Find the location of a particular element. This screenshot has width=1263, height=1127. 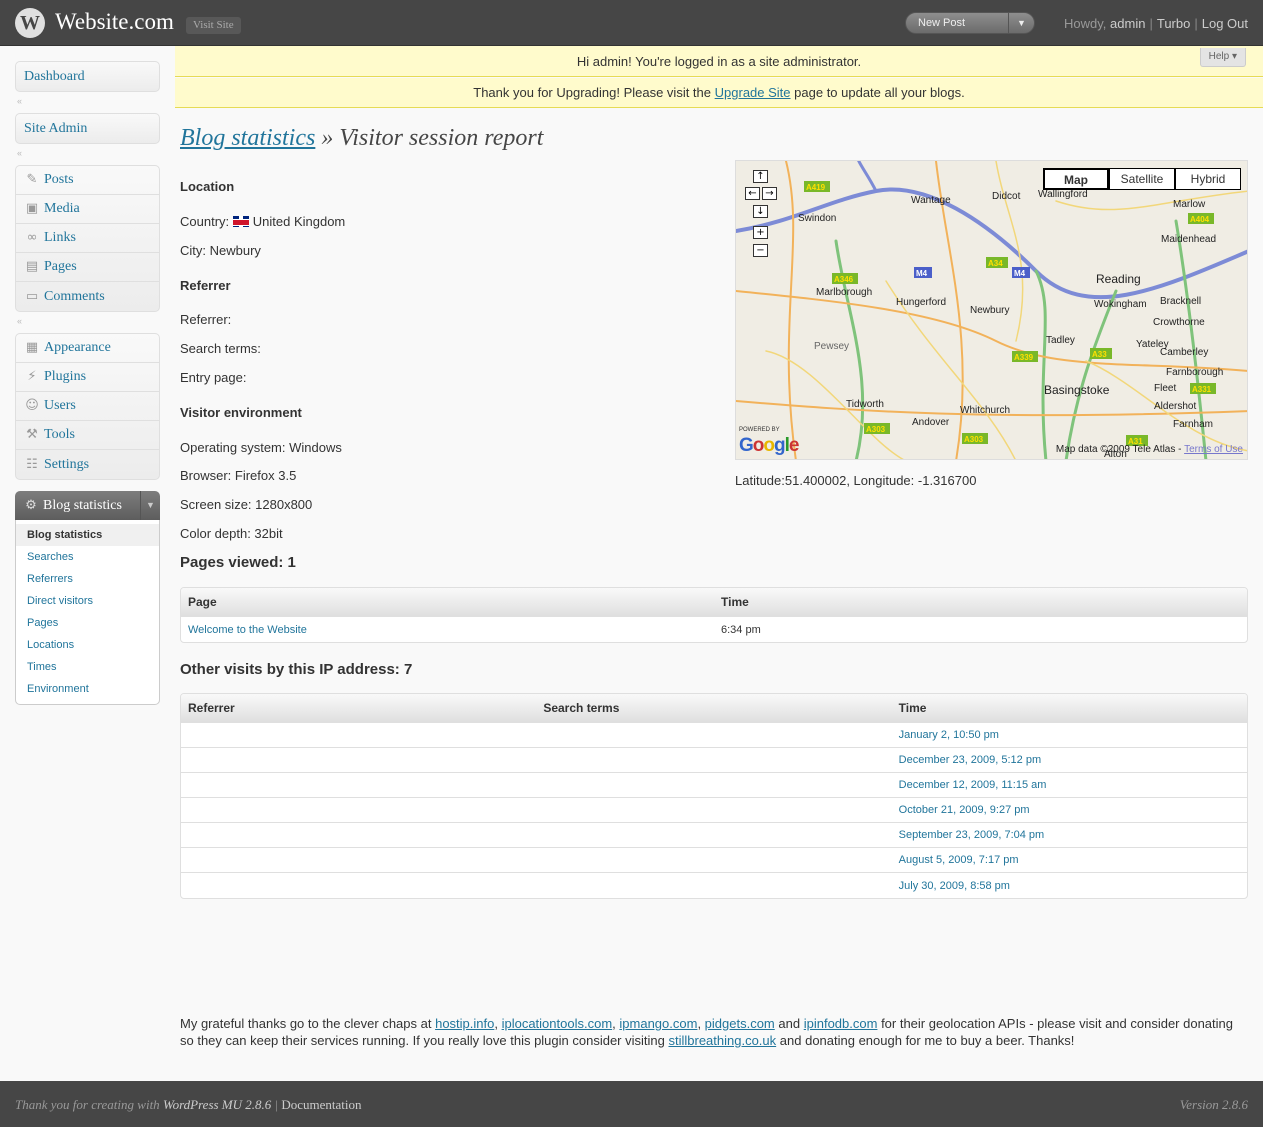

visit-time-link: January 2, 10:50 pm is located at coordinates (949, 735).